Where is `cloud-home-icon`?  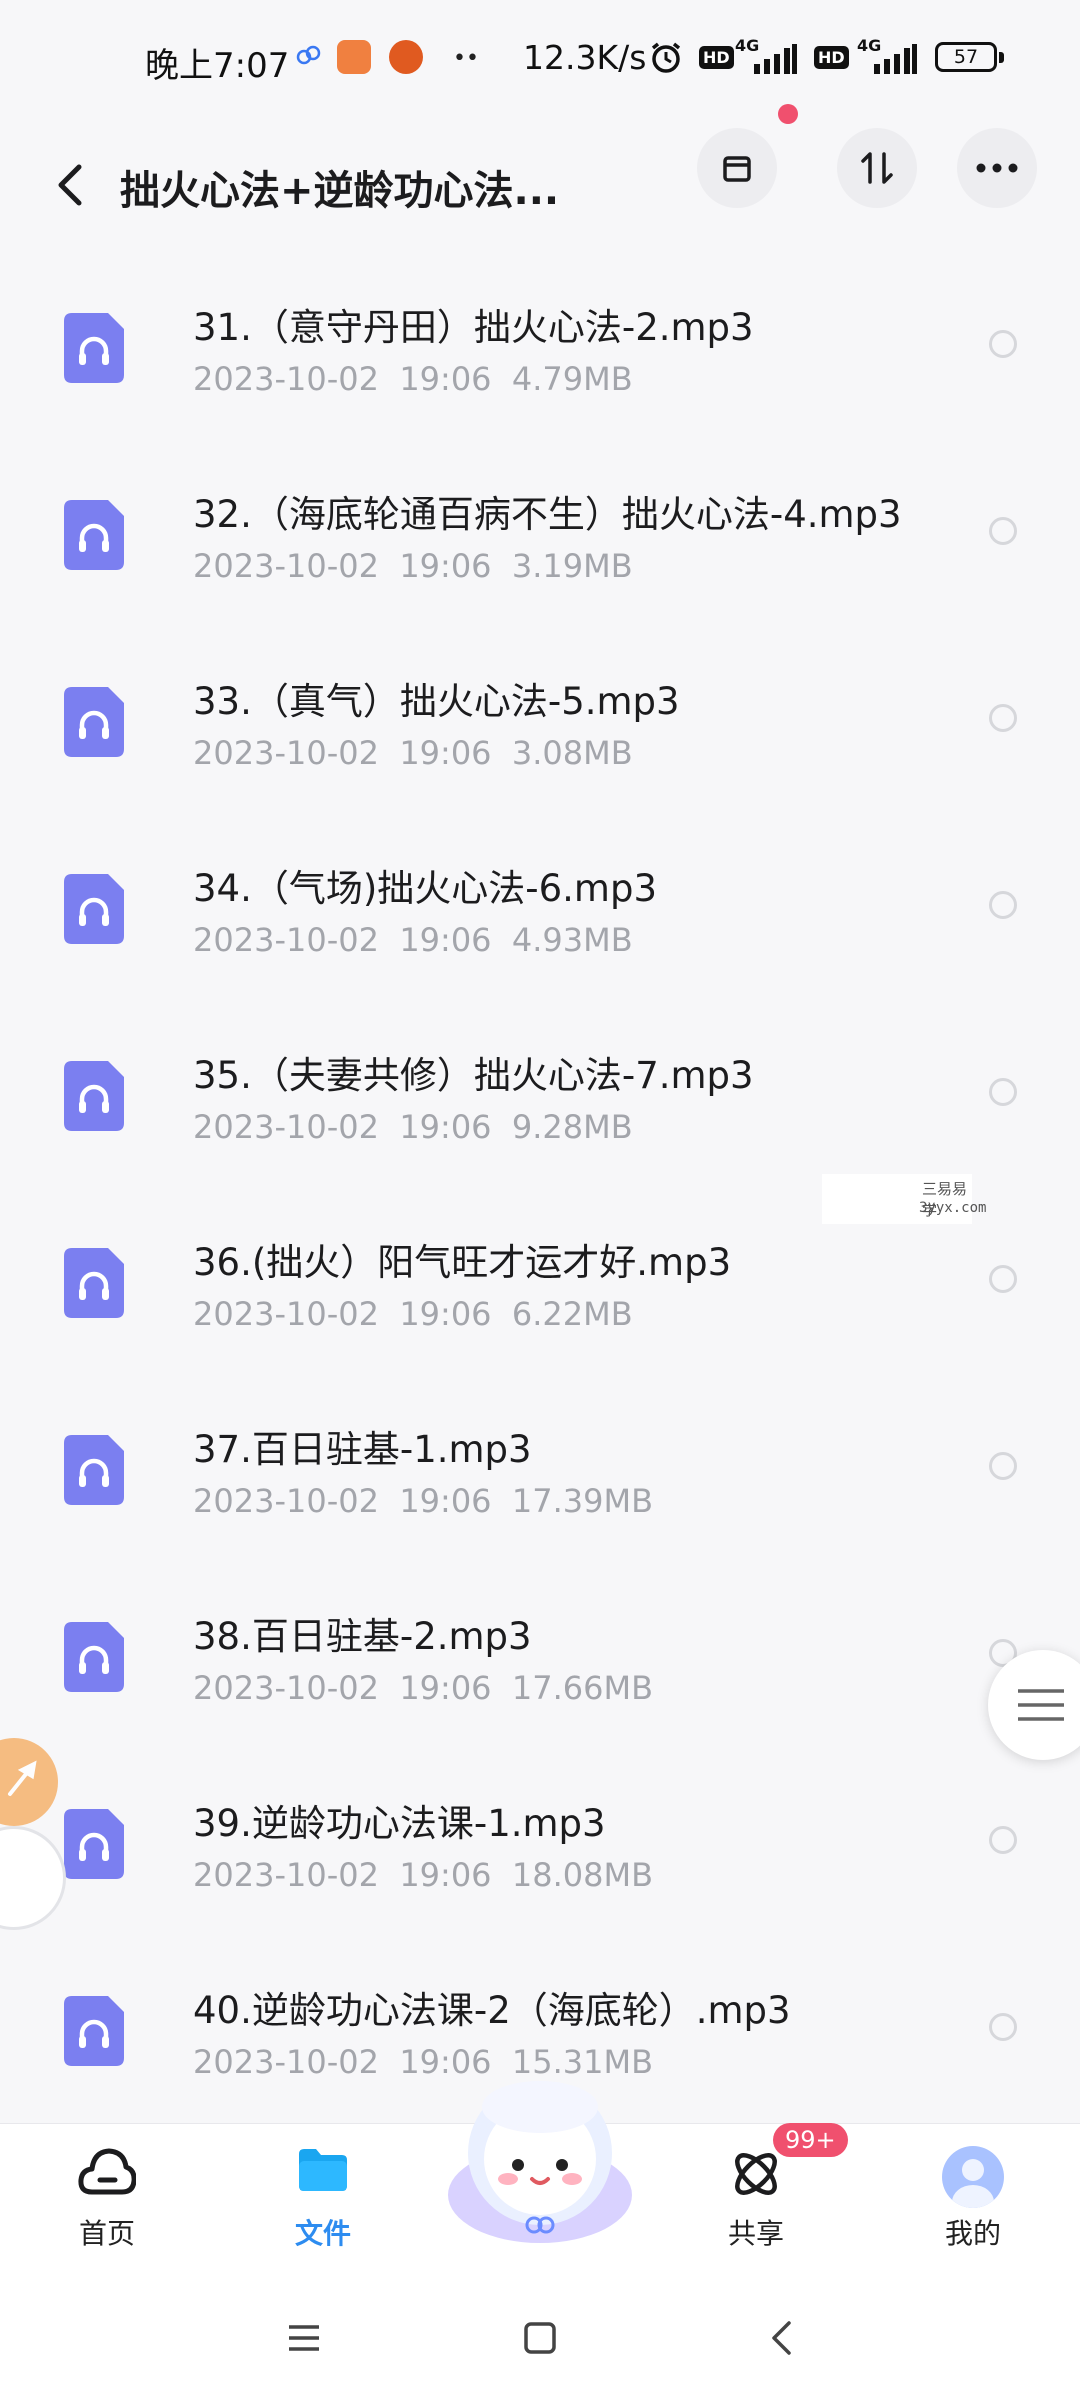
cloud-home-icon is located at coordinates (107, 2171).